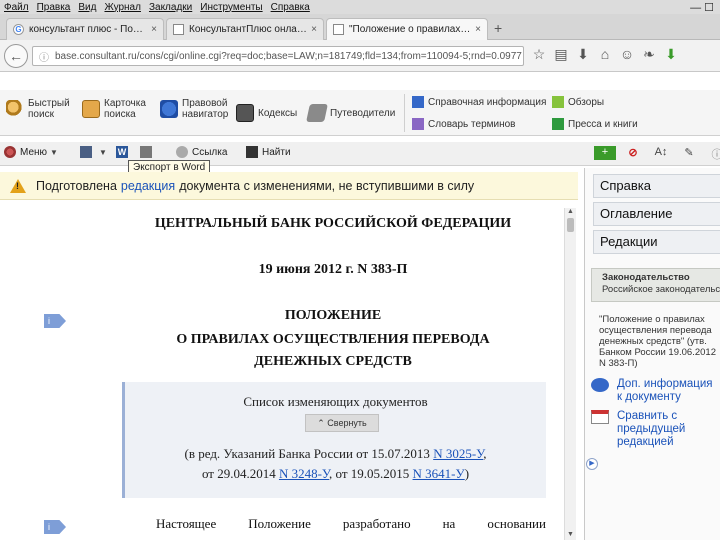 The width and height of the screenshot is (720, 540). Describe the element at coordinates (93, 152) in the screenshot. I see `save-button: ▼` at that location.